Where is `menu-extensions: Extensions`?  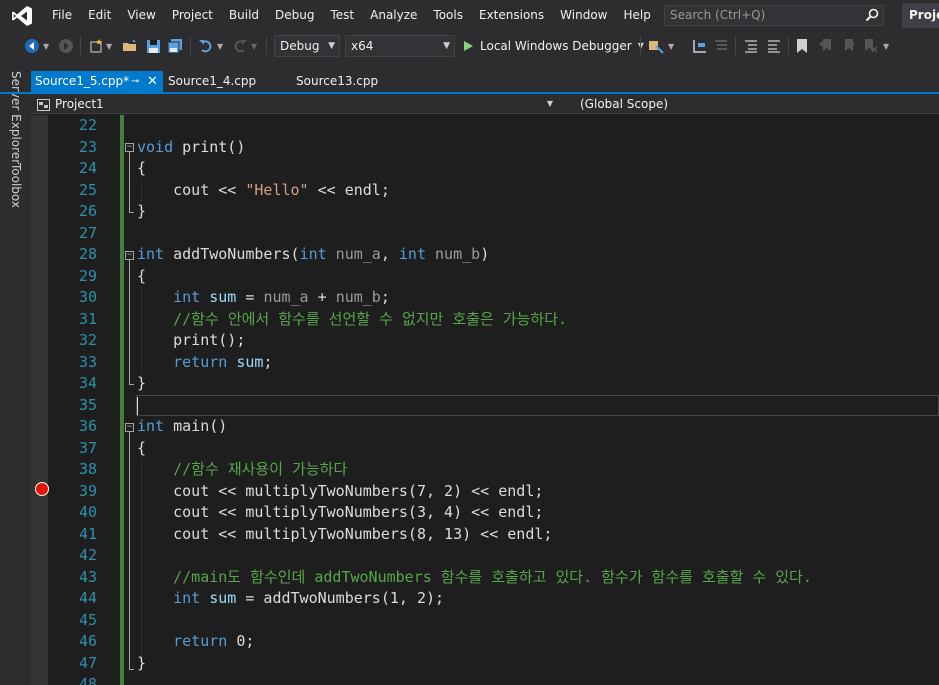 menu-extensions: Extensions is located at coordinates (511, 15).